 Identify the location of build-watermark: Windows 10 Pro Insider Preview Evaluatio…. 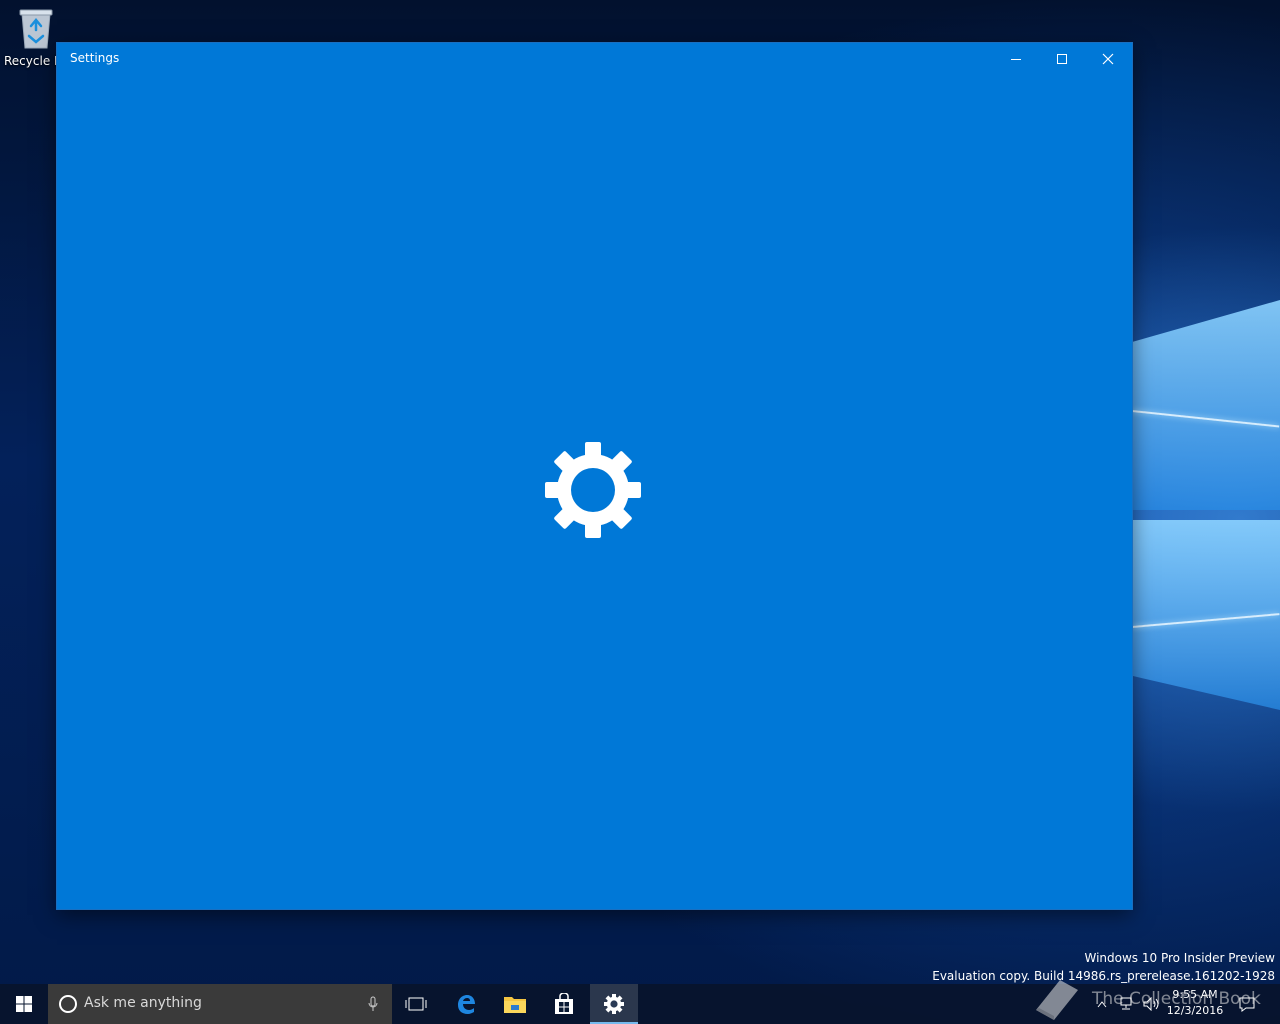
(1103, 967).